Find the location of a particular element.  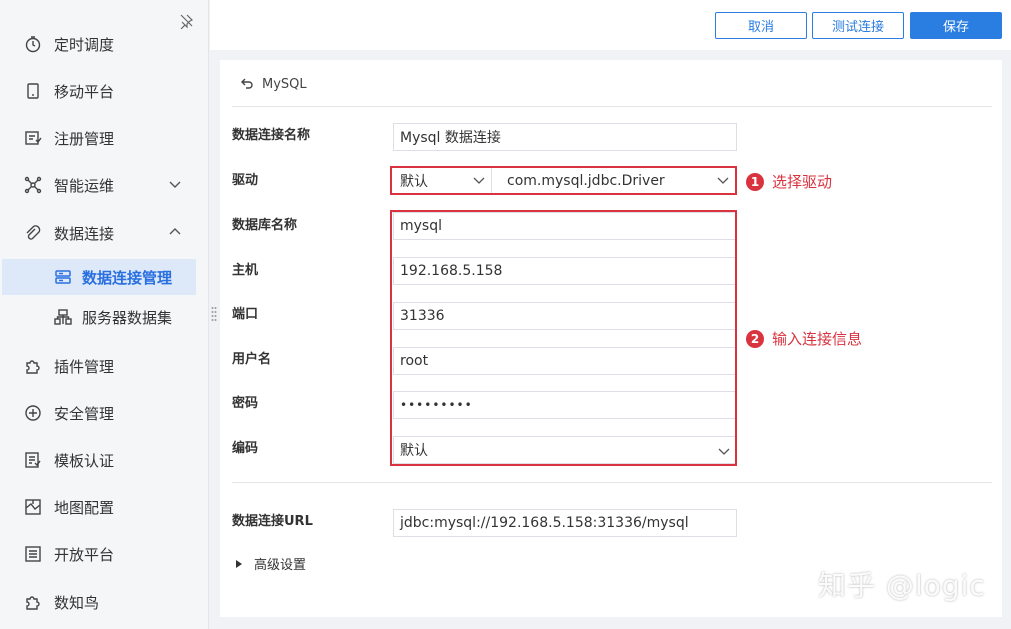

driver-mode-value: 默认 is located at coordinates (414, 181).